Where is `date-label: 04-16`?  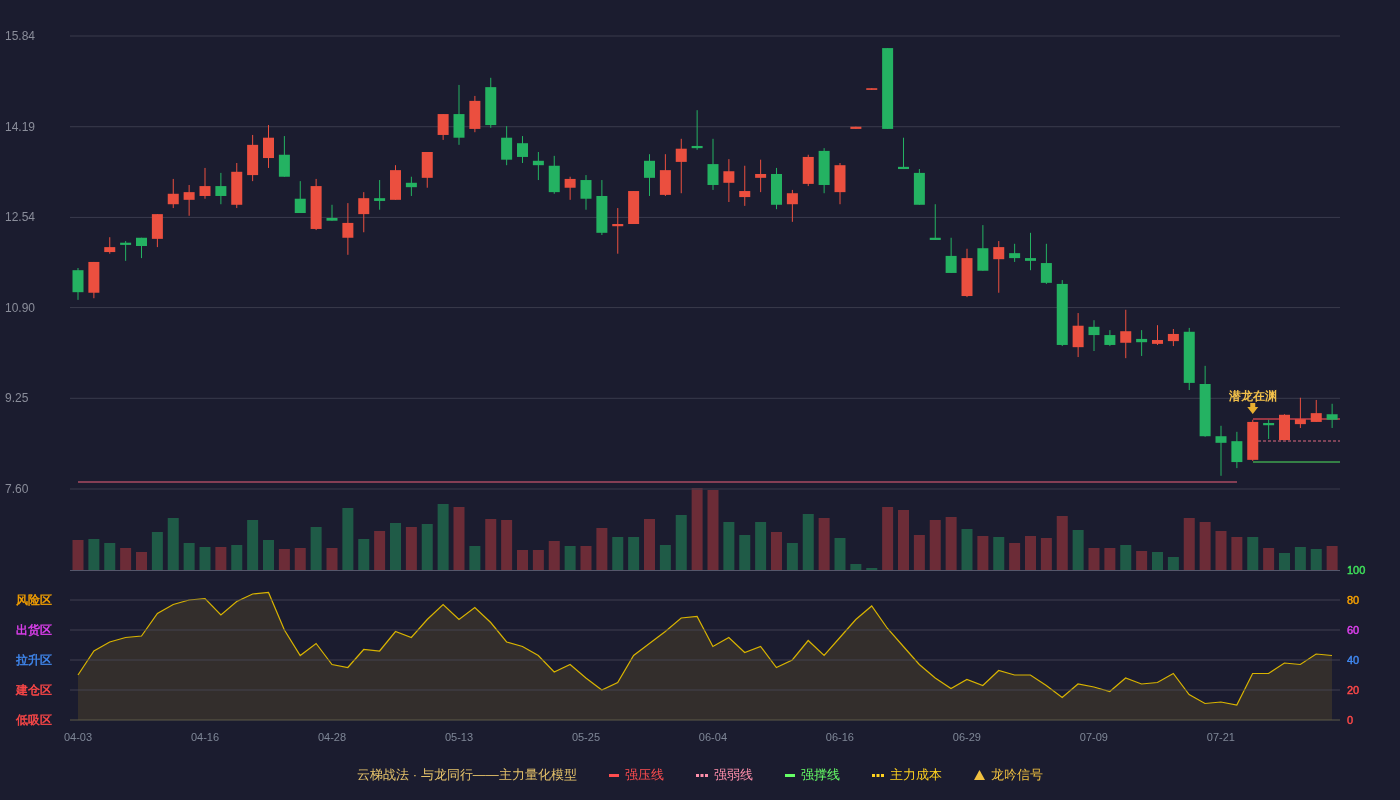
date-label: 04-16 is located at coordinates (205, 737).